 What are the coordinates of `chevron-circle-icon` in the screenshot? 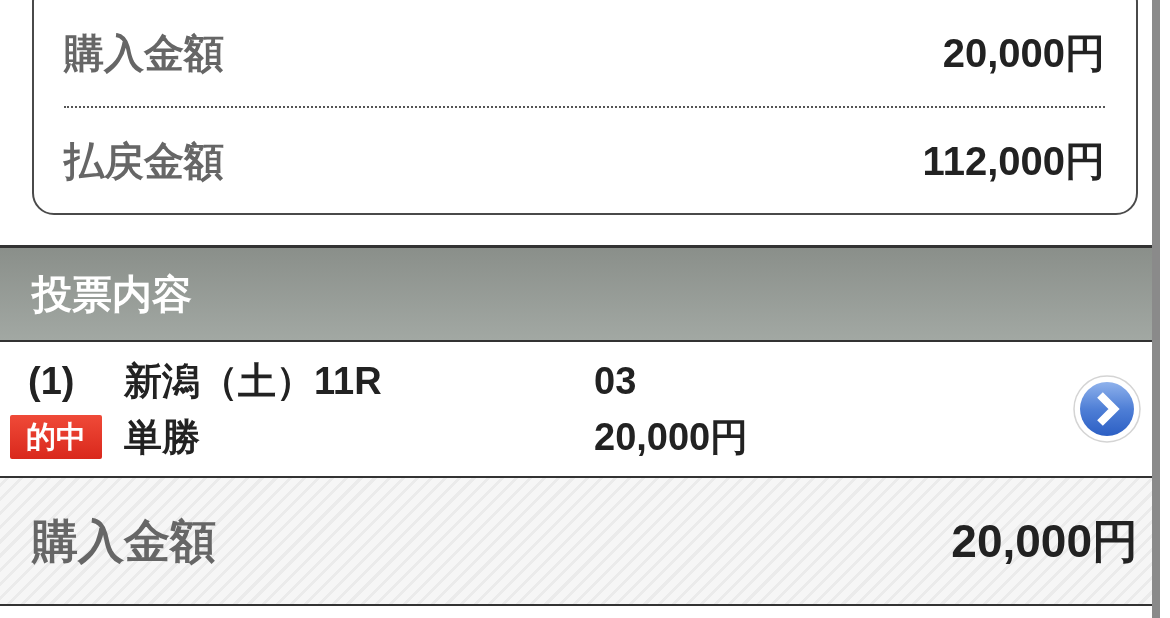 It's located at (1107, 409).